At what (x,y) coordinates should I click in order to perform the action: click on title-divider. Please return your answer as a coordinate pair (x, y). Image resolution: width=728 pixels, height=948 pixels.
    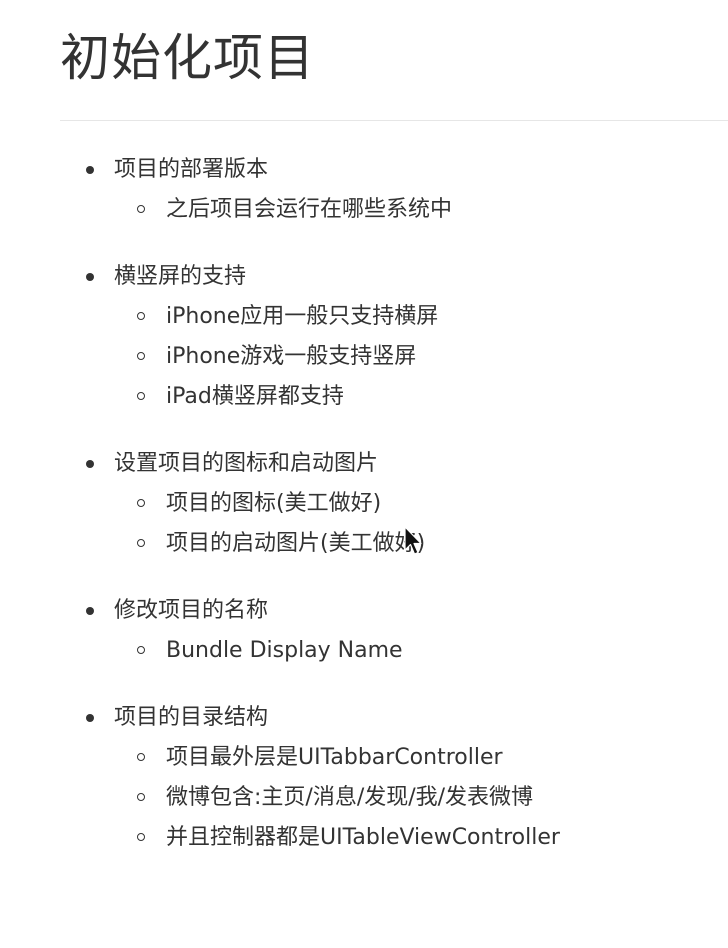
    Looking at the image, I should click on (394, 120).